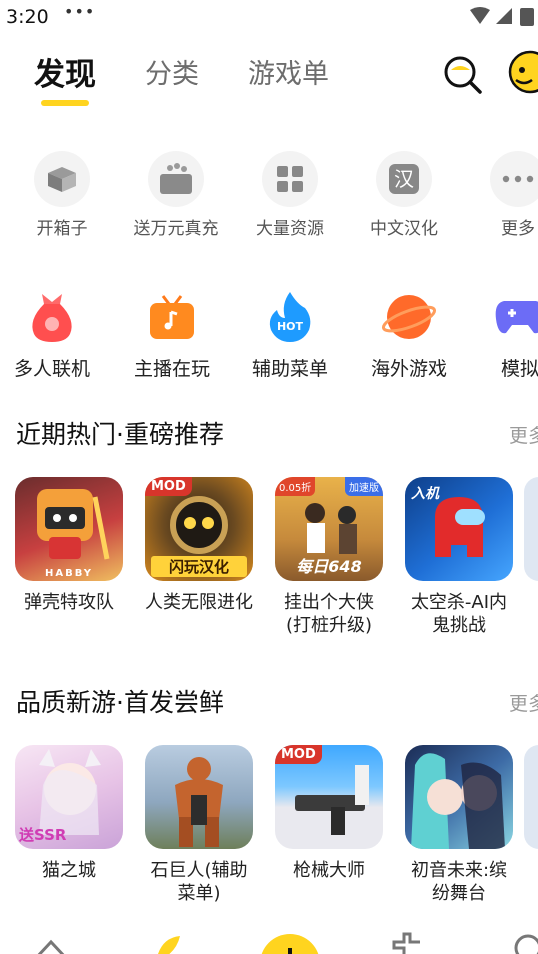  I want to click on resources-grid-icon, so click(290, 179).